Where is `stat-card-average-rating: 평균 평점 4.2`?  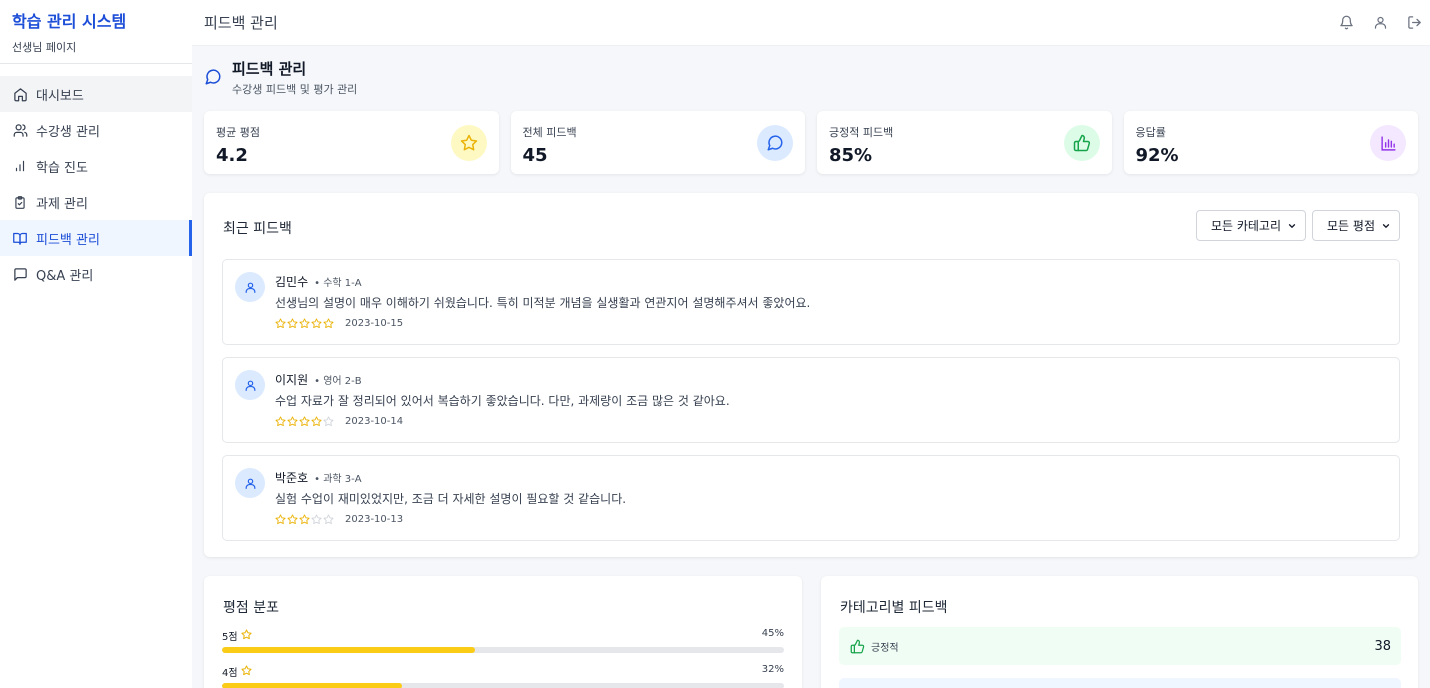 stat-card-average-rating: 평균 평점 4.2 is located at coordinates (351, 142).